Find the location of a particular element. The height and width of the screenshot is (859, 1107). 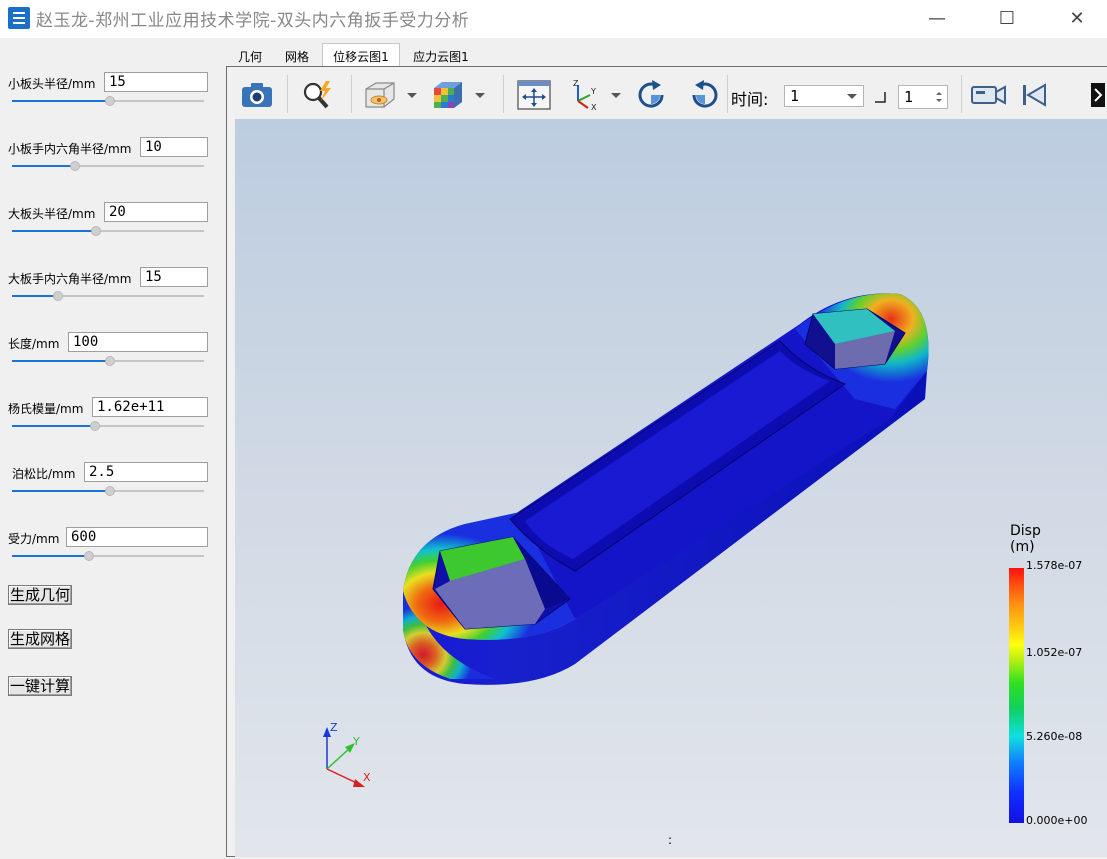

legend-min-label: 0.000e+00 is located at coordinates (1057, 820).